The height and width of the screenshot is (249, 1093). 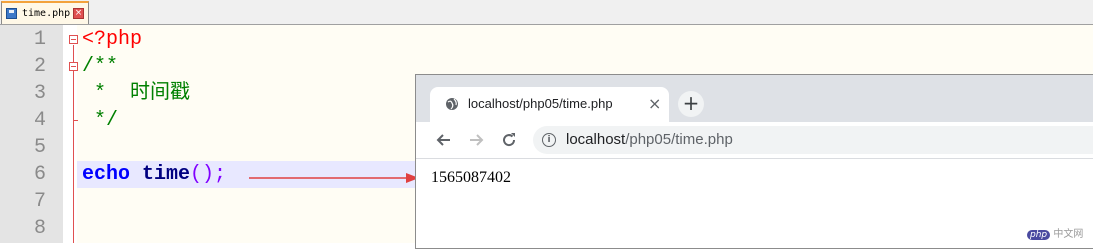 What do you see at coordinates (112, 39) in the screenshot?
I see `code-line-php-open-tag: <?php` at bounding box center [112, 39].